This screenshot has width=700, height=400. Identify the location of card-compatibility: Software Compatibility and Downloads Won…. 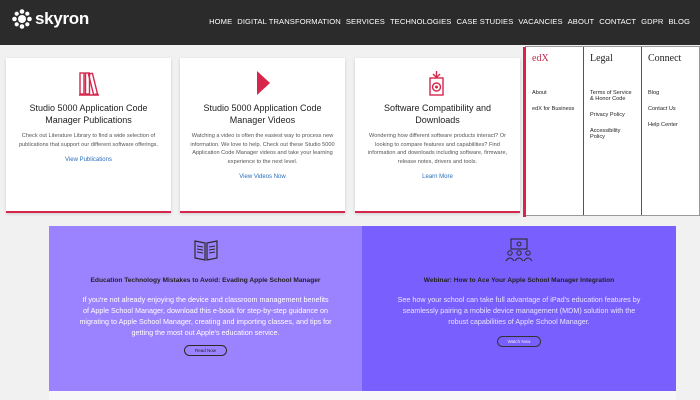
(437, 135).